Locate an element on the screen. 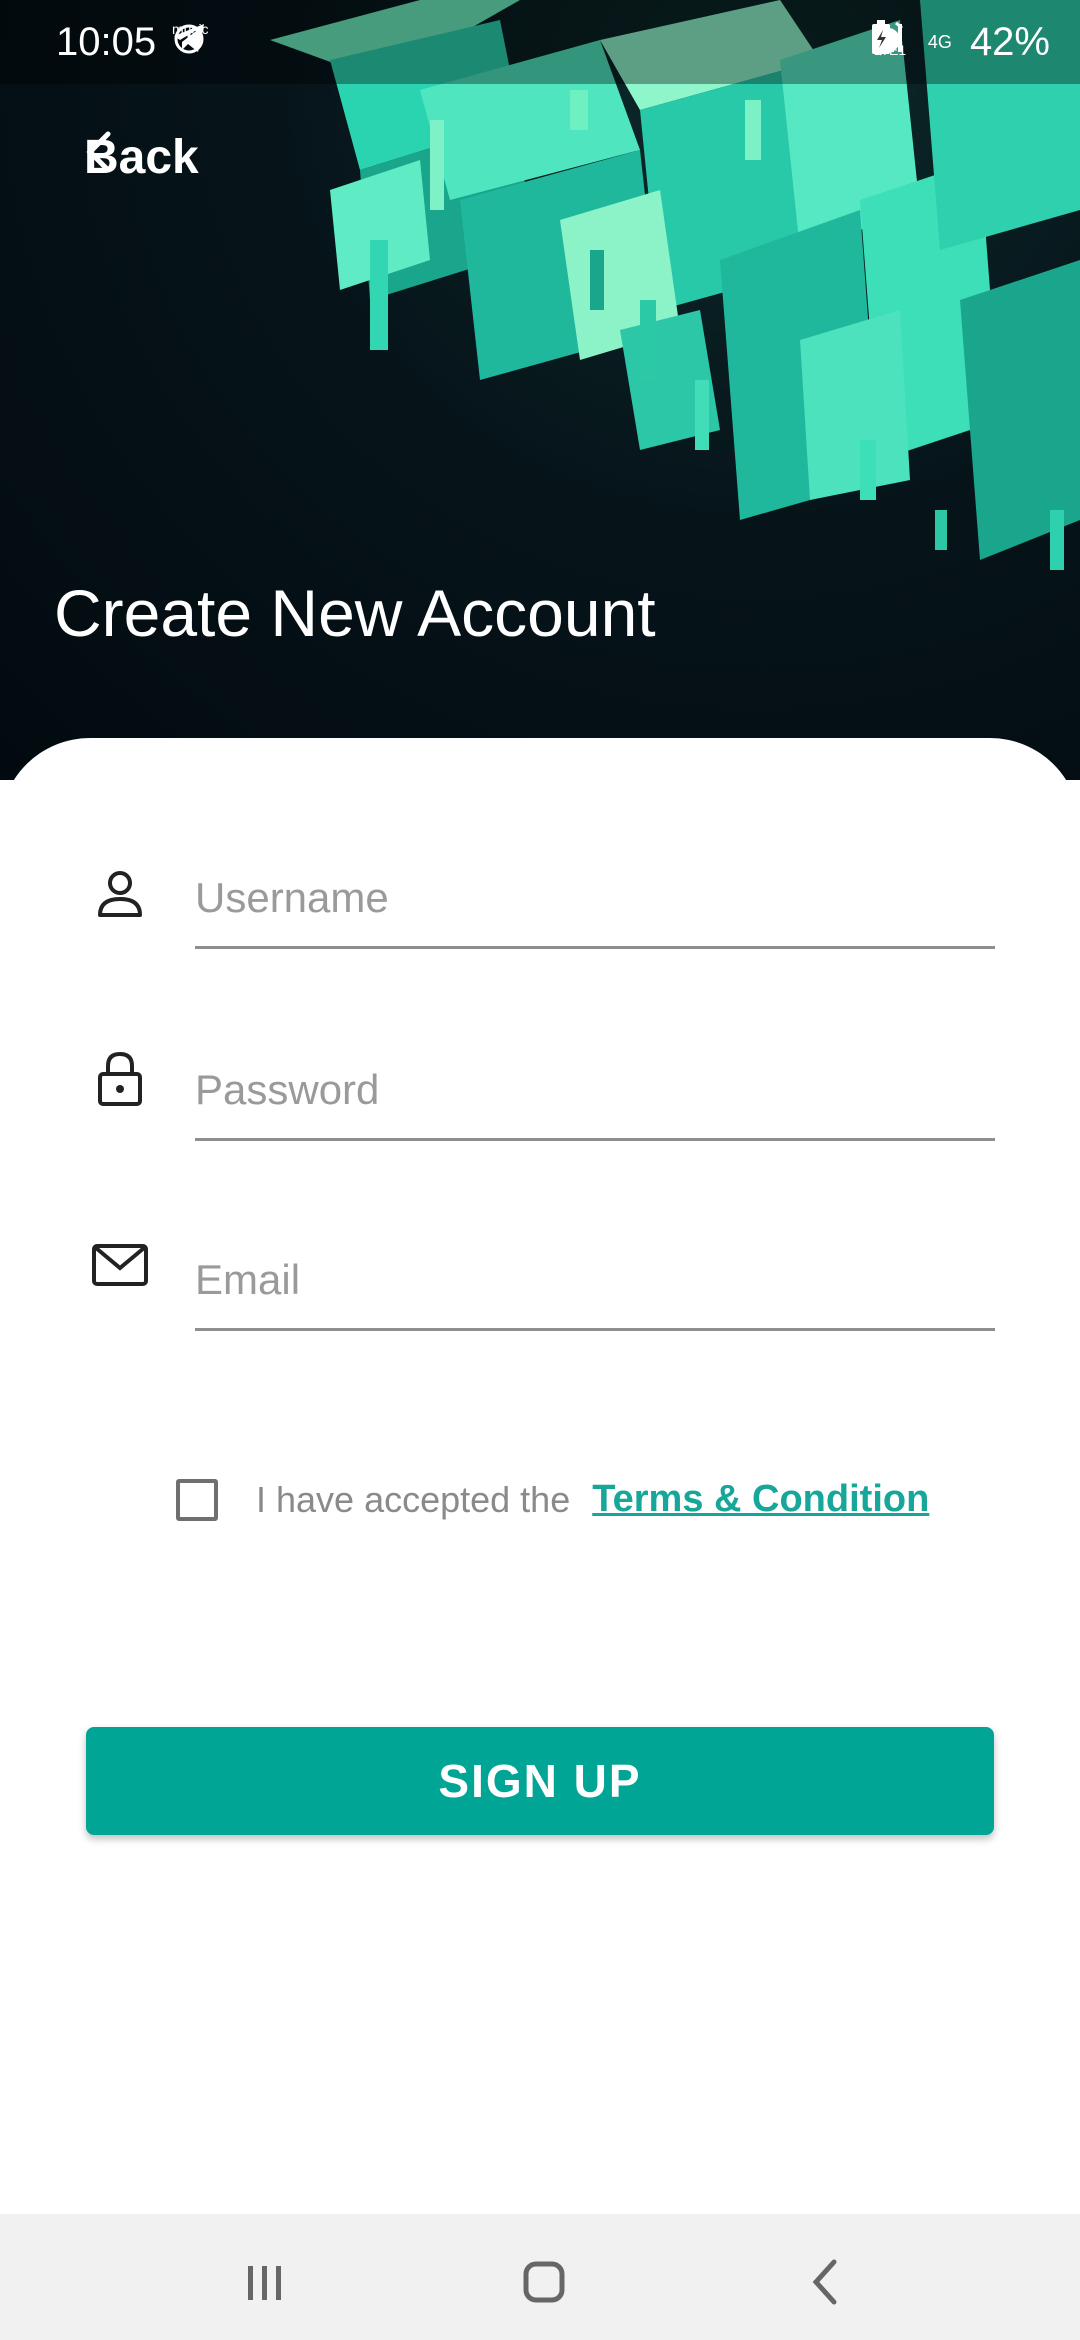 The height and width of the screenshot is (2340, 1080). status-bar: 10:05 music Vo)) LTE1 4G is located at coordinates (540, 42).